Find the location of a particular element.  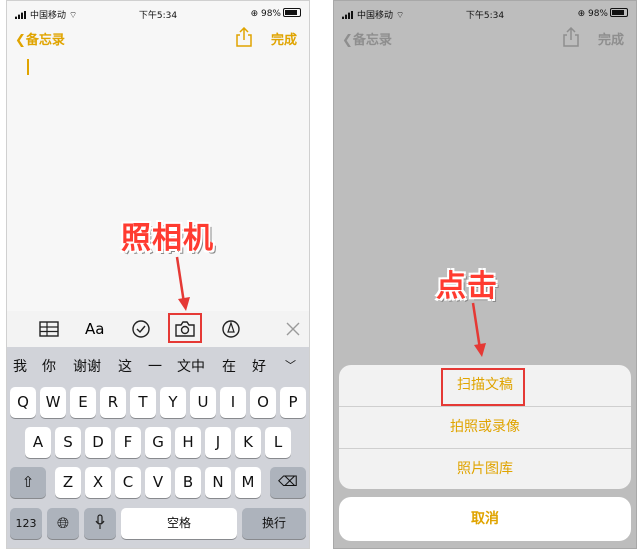

take-photo-video-button: 拍照或录像 is located at coordinates (485, 427).